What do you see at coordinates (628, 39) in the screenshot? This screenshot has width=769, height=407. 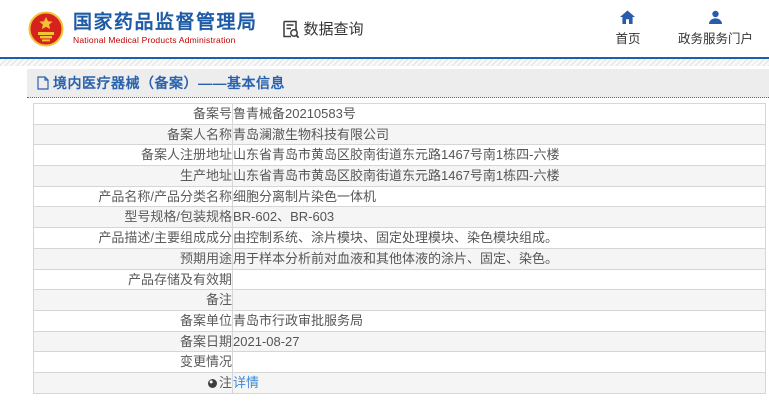 I see `nav-home-label: 首页` at bounding box center [628, 39].